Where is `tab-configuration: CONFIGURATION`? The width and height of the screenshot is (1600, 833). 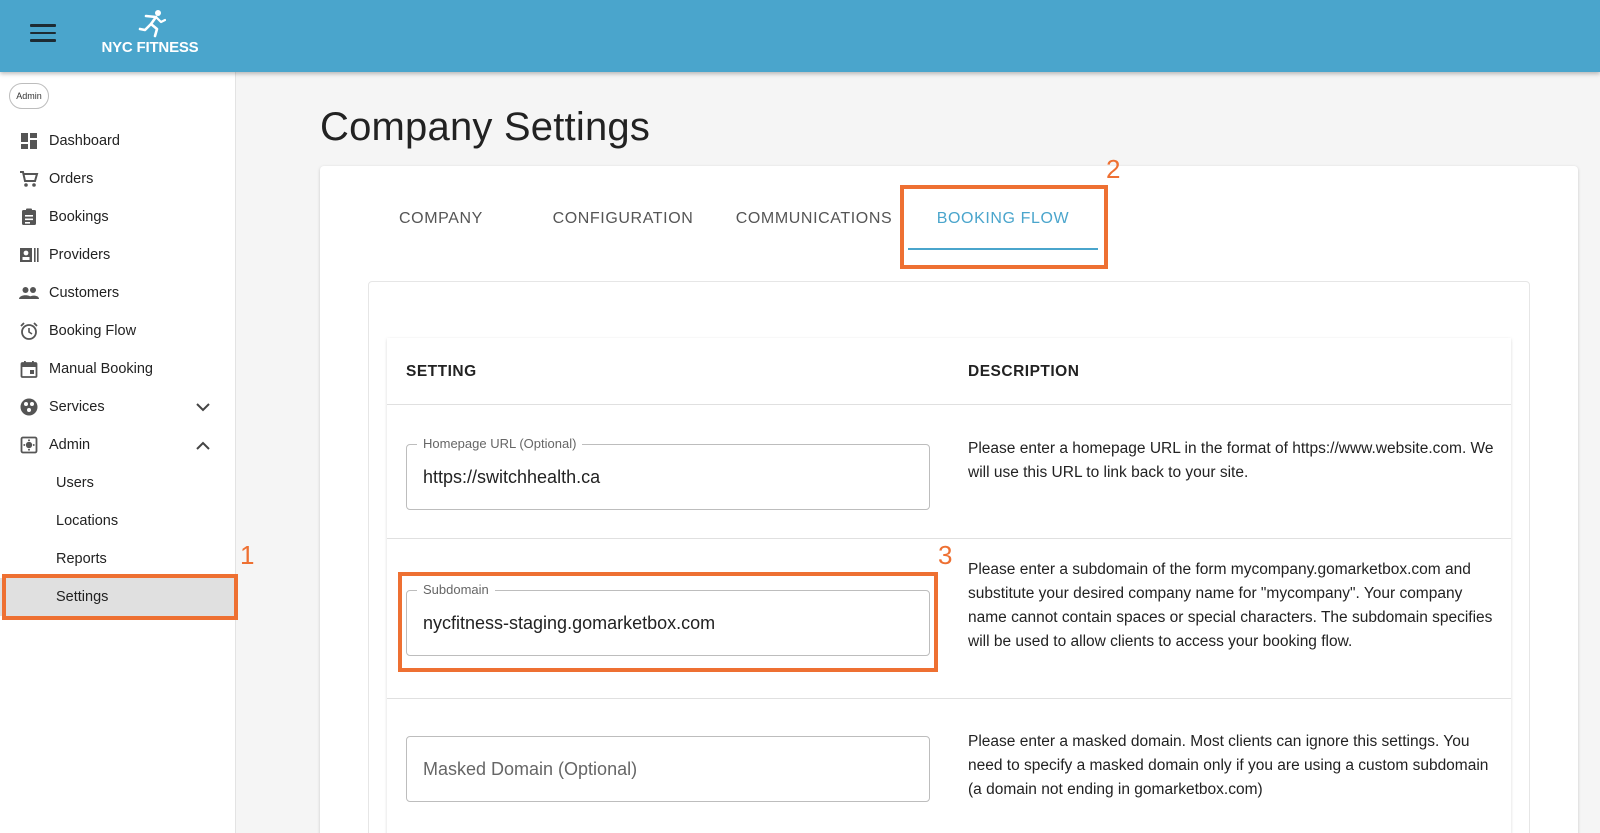 tab-configuration: CONFIGURATION is located at coordinates (623, 225).